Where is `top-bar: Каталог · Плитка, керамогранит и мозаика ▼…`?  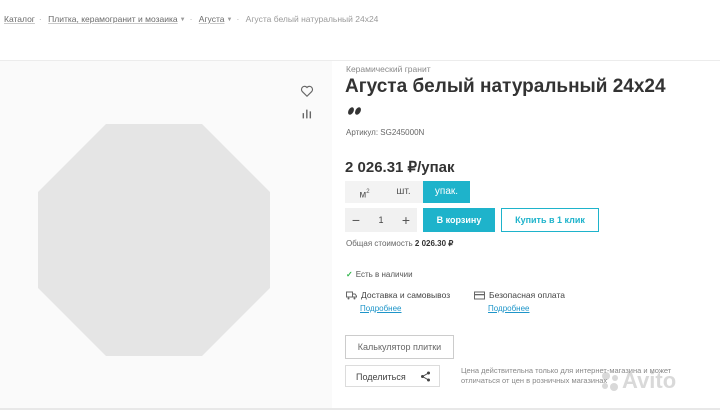
top-bar: Каталог · Плитка, керамогранит и мозаика ▼… is located at coordinates (360, 30).